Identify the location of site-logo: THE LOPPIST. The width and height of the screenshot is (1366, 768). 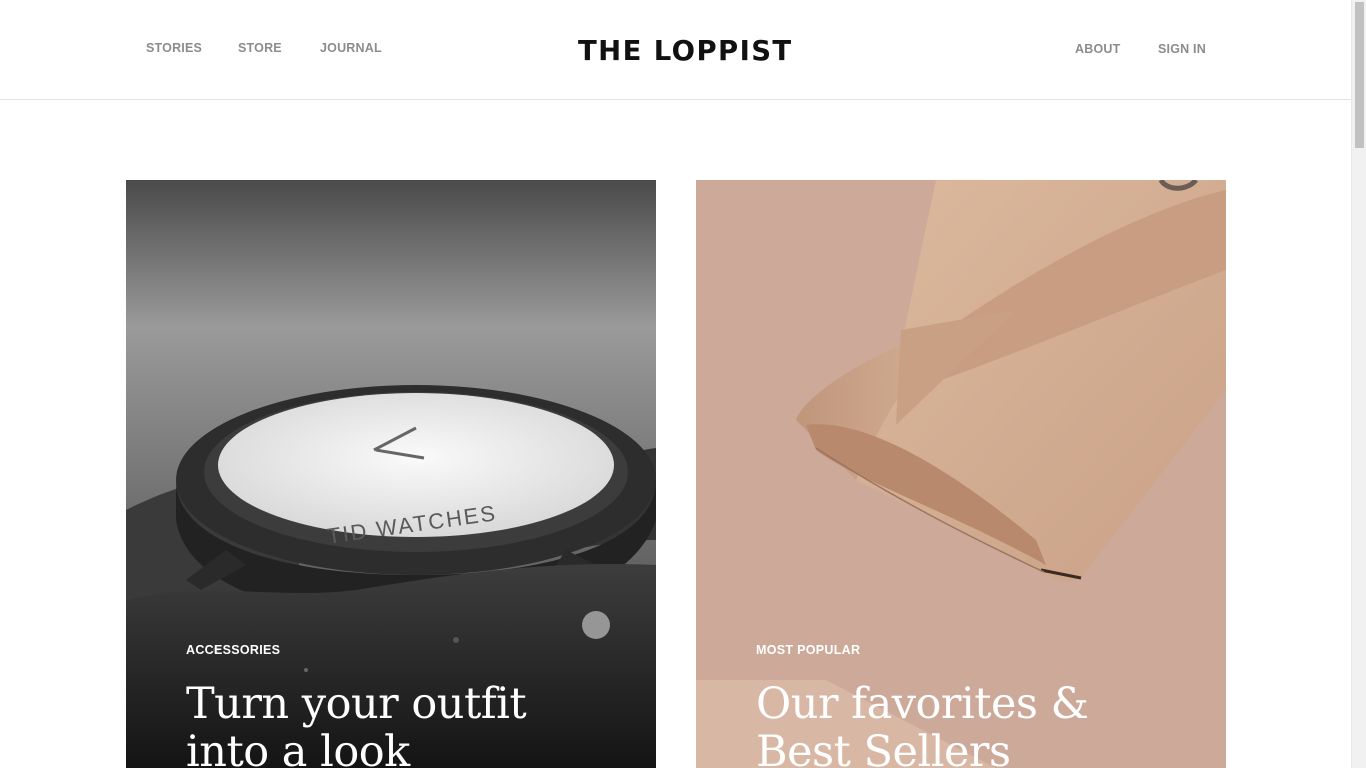
(684, 51).